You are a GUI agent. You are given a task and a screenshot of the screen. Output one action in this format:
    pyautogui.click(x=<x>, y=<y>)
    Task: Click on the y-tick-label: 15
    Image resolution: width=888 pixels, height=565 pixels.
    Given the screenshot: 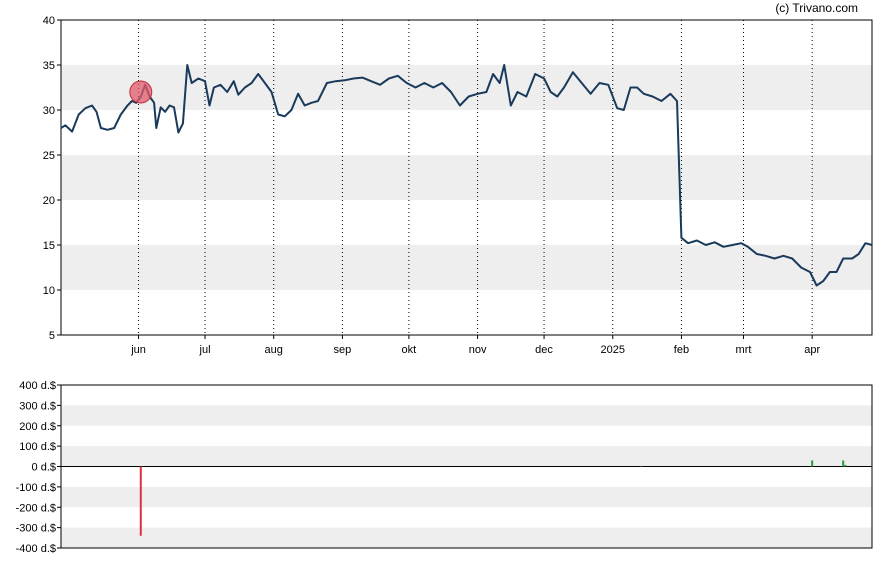 What is the action you would take?
    pyautogui.click(x=49, y=246)
    